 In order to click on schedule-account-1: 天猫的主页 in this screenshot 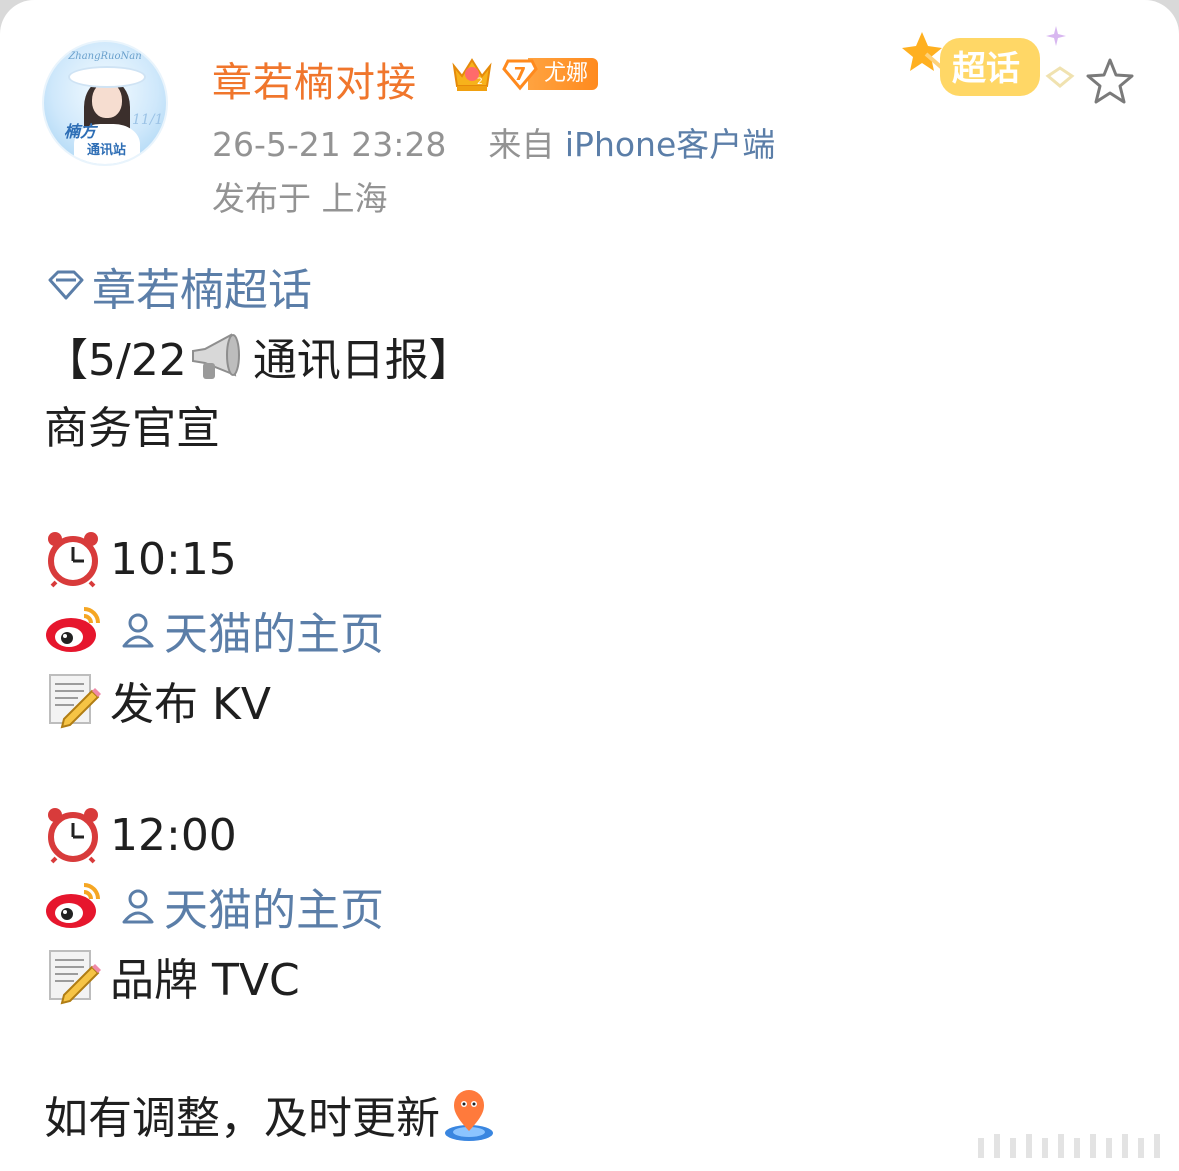, I will do `click(214, 630)`.